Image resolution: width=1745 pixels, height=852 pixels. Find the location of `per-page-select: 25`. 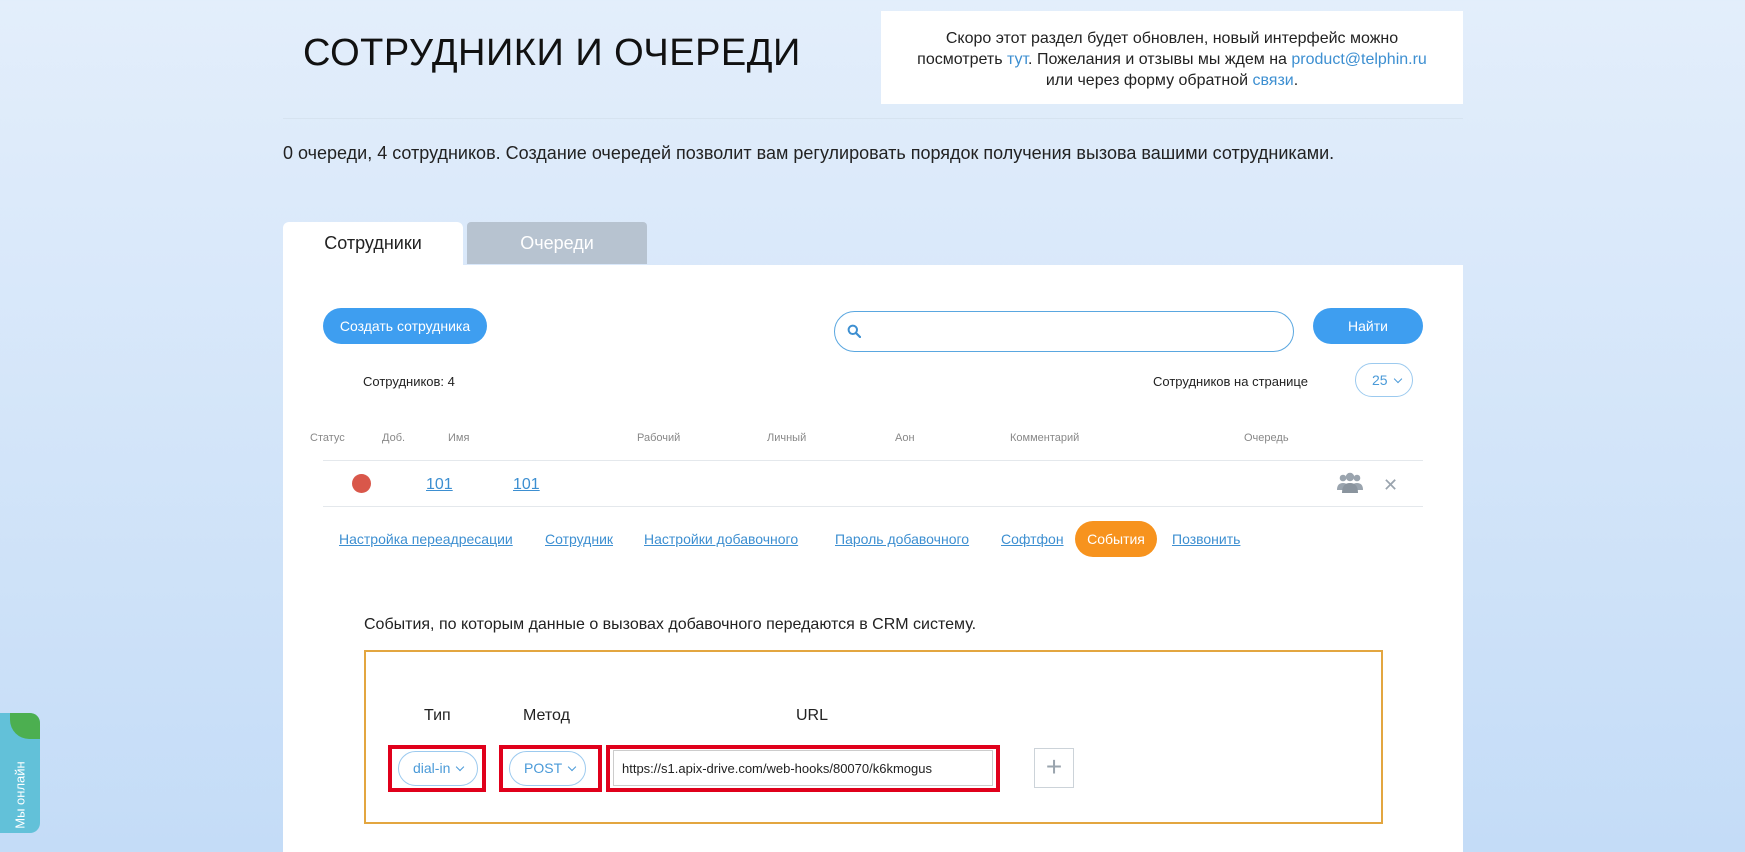

per-page-select: 25 is located at coordinates (1384, 380).